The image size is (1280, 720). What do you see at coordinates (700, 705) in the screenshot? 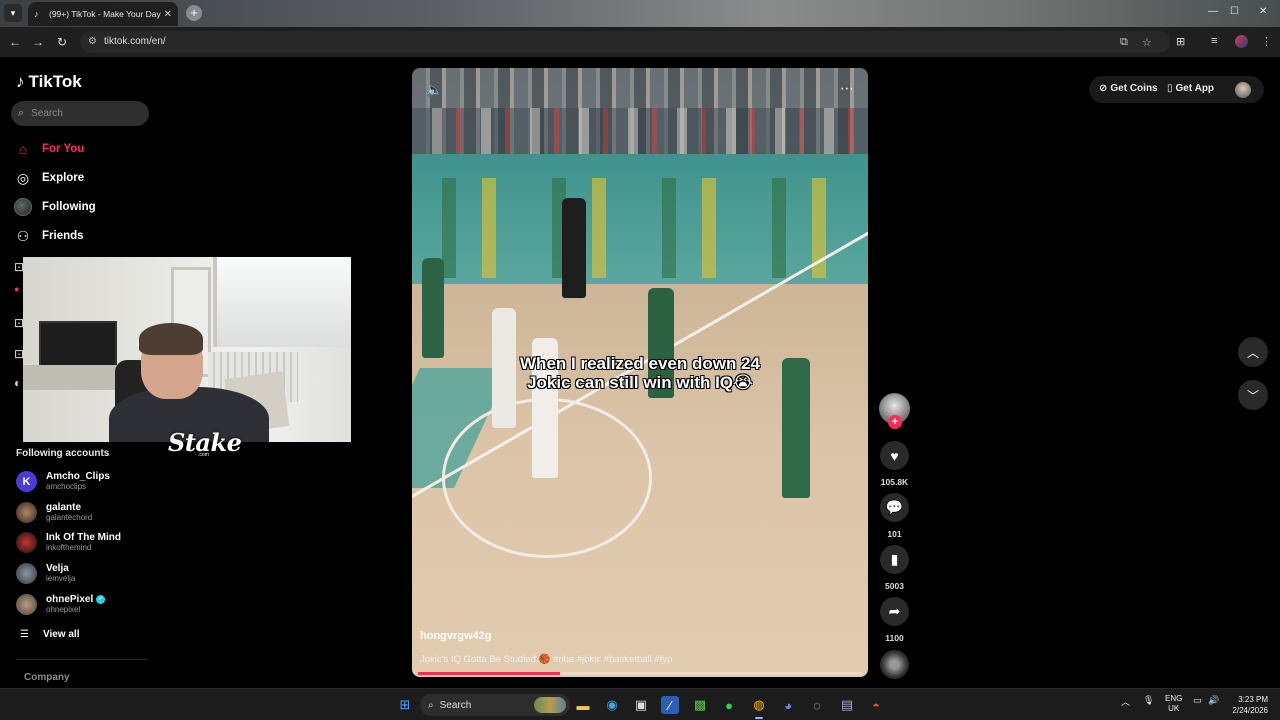
I see `minecraft-icon: ▩` at bounding box center [700, 705].